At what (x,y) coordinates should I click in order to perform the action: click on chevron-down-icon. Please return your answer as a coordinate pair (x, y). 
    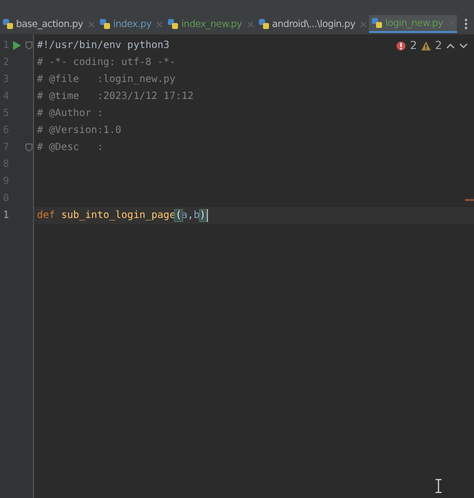
    Looking at the image, I should click on (463, 45).